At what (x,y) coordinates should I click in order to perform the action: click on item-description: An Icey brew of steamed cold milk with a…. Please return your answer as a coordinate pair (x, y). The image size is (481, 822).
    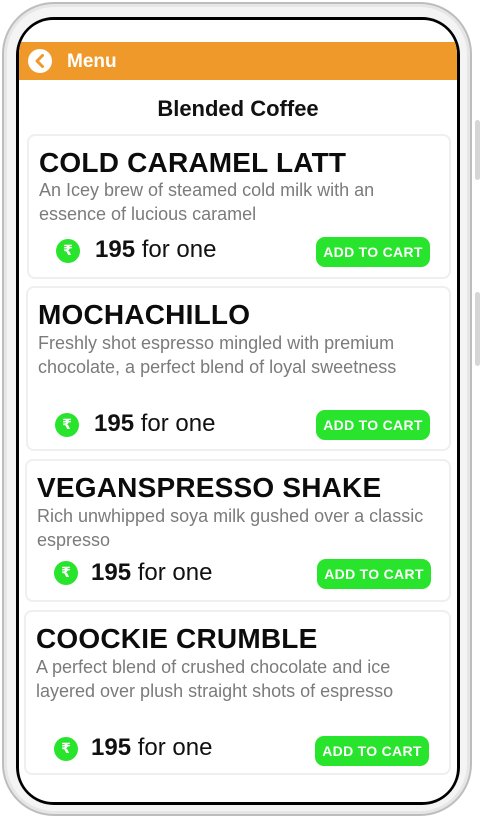
    Looking at the image, I should click on (207, 202).